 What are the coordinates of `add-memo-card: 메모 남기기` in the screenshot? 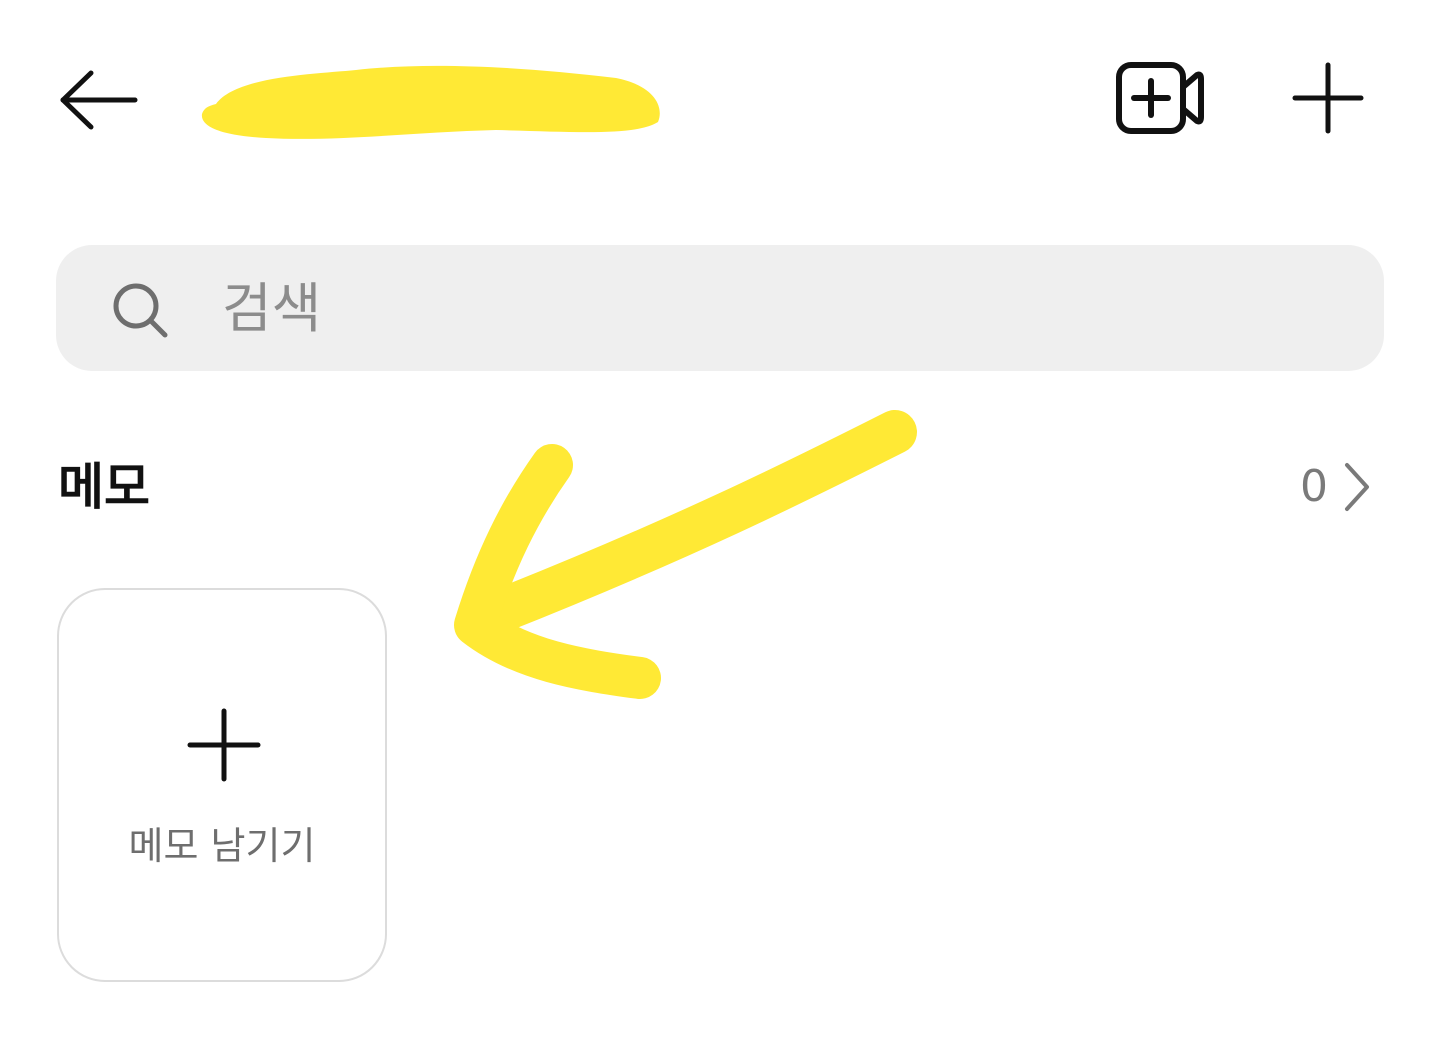 It's located at (222, 785).